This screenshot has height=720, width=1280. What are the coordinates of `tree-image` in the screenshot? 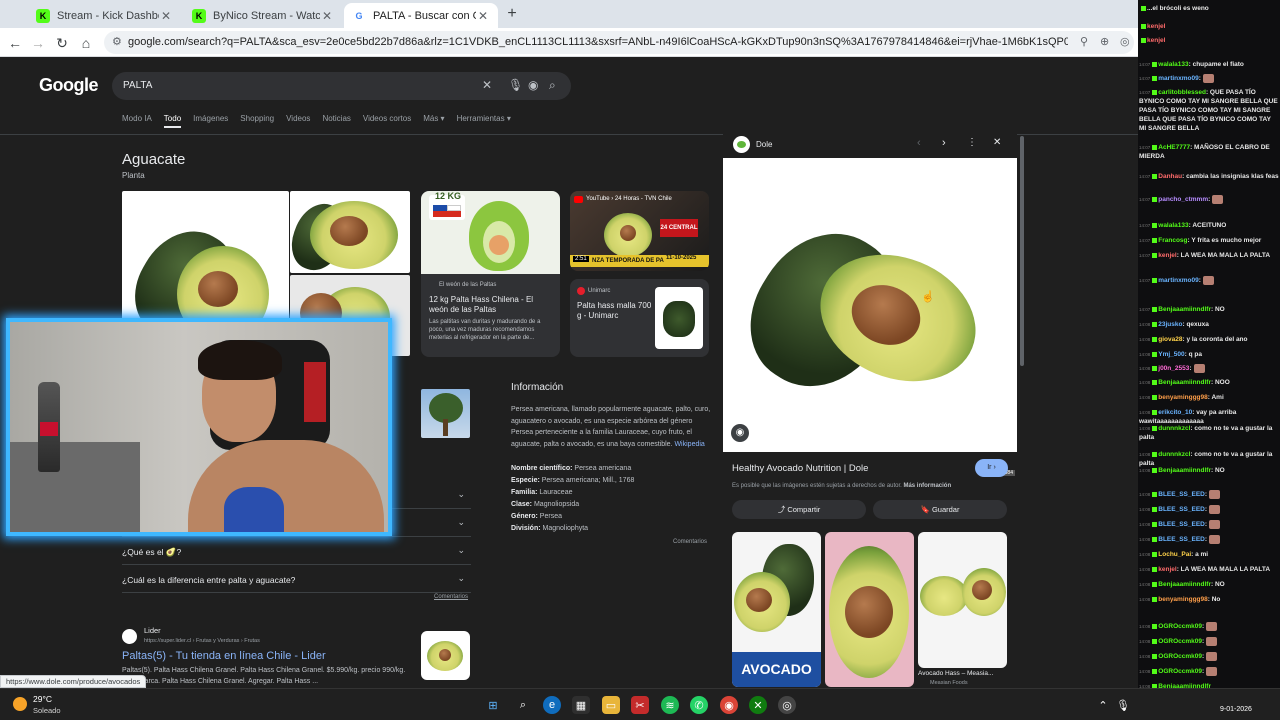 It's located at (445, 413).